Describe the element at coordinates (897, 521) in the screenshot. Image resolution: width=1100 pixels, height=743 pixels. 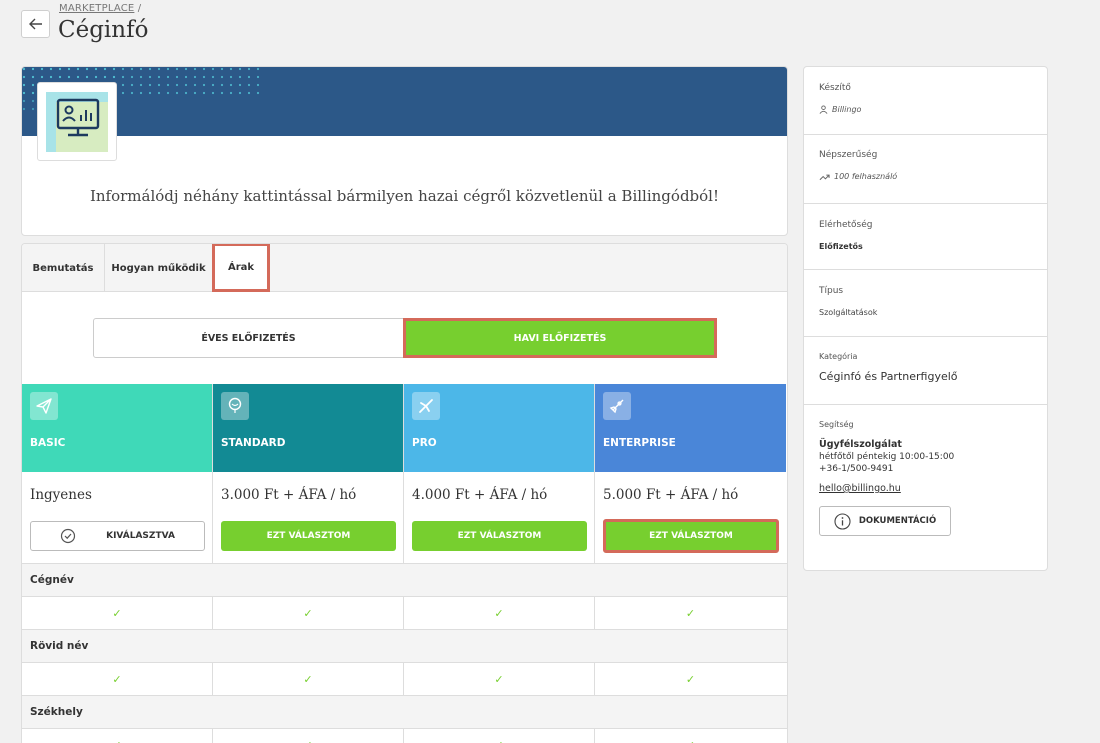
I see `documentation-label: DOKUMENTÁCIÓ` at that location.